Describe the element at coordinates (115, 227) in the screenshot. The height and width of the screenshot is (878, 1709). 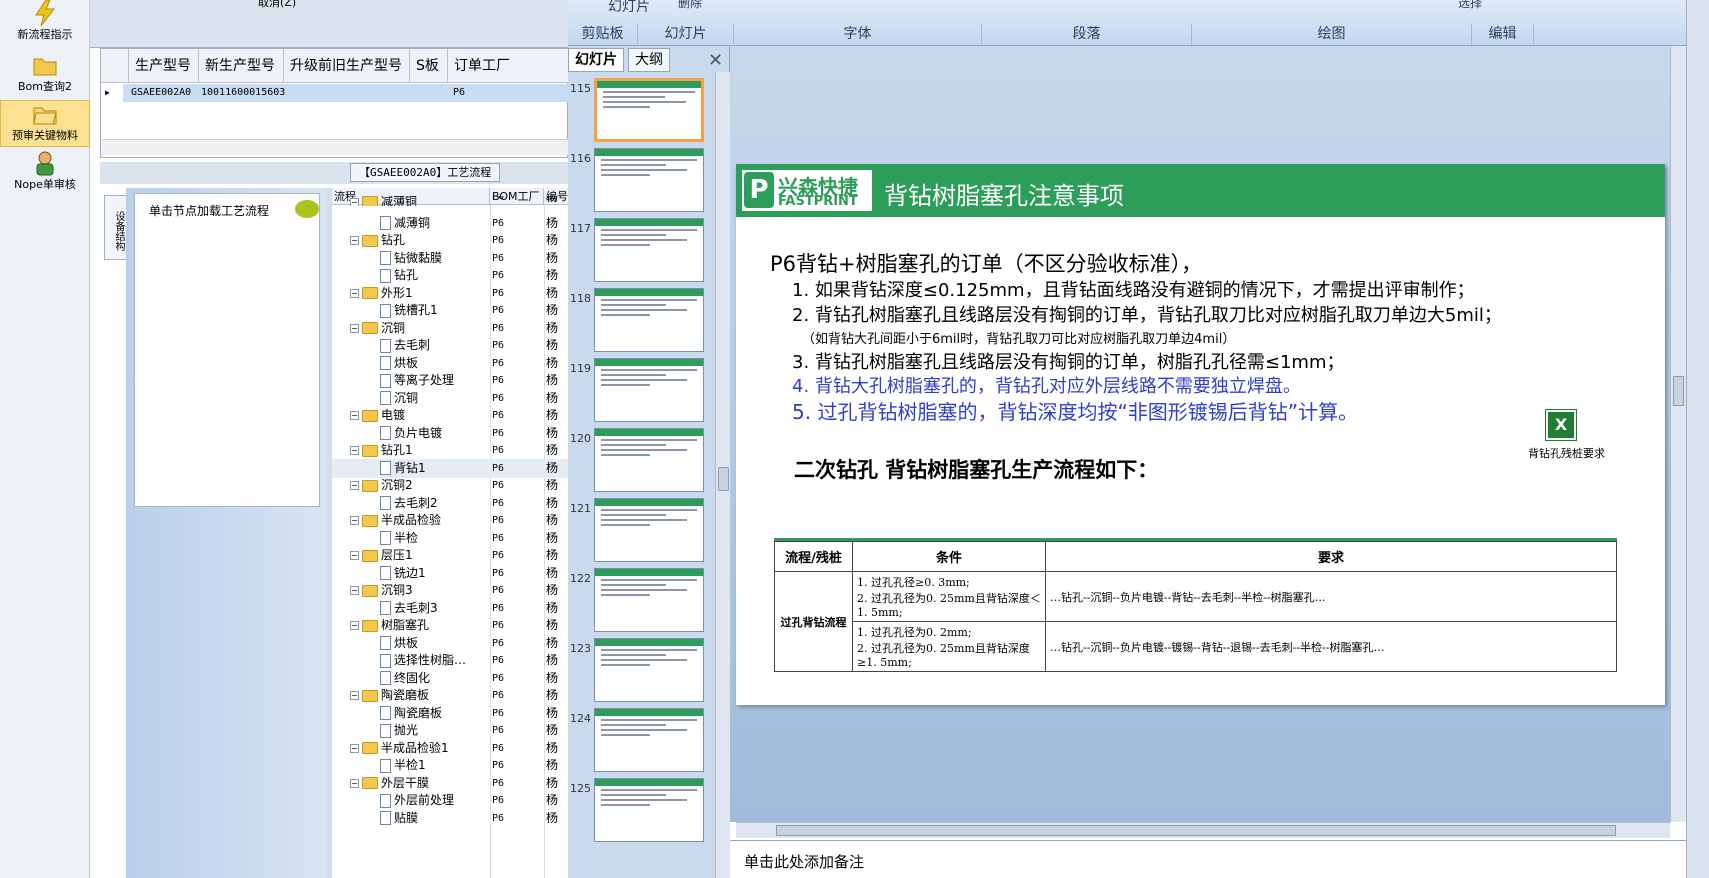
I see `tab-device-structure: 设备结构` at that location.